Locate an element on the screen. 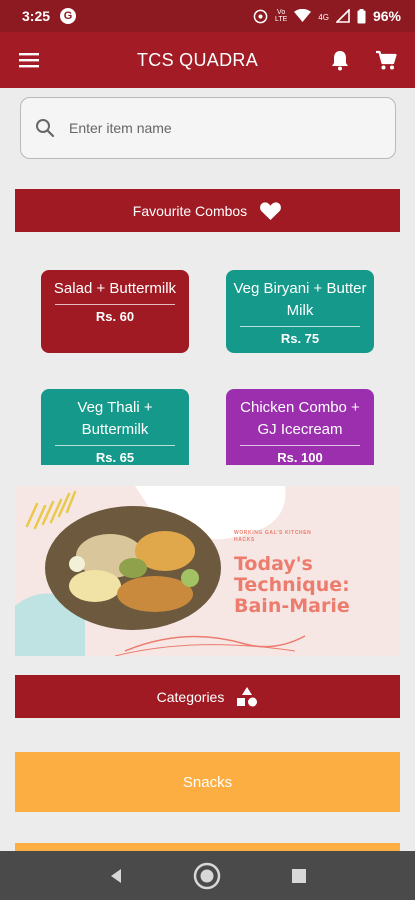 This screenshot has width=415, height=900. notifications-button is located at coordinates (340, 60).